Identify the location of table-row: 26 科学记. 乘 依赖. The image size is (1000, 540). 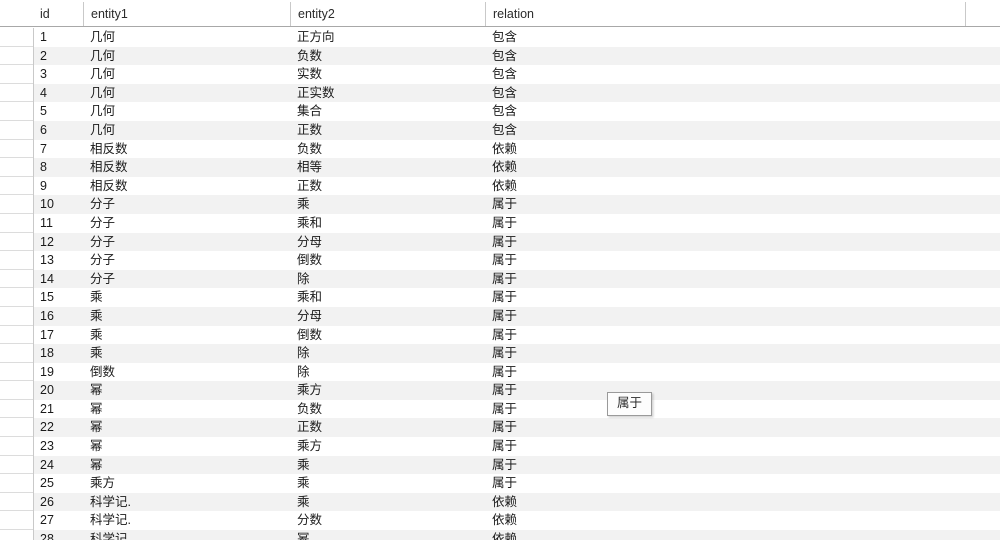
(500, 502).